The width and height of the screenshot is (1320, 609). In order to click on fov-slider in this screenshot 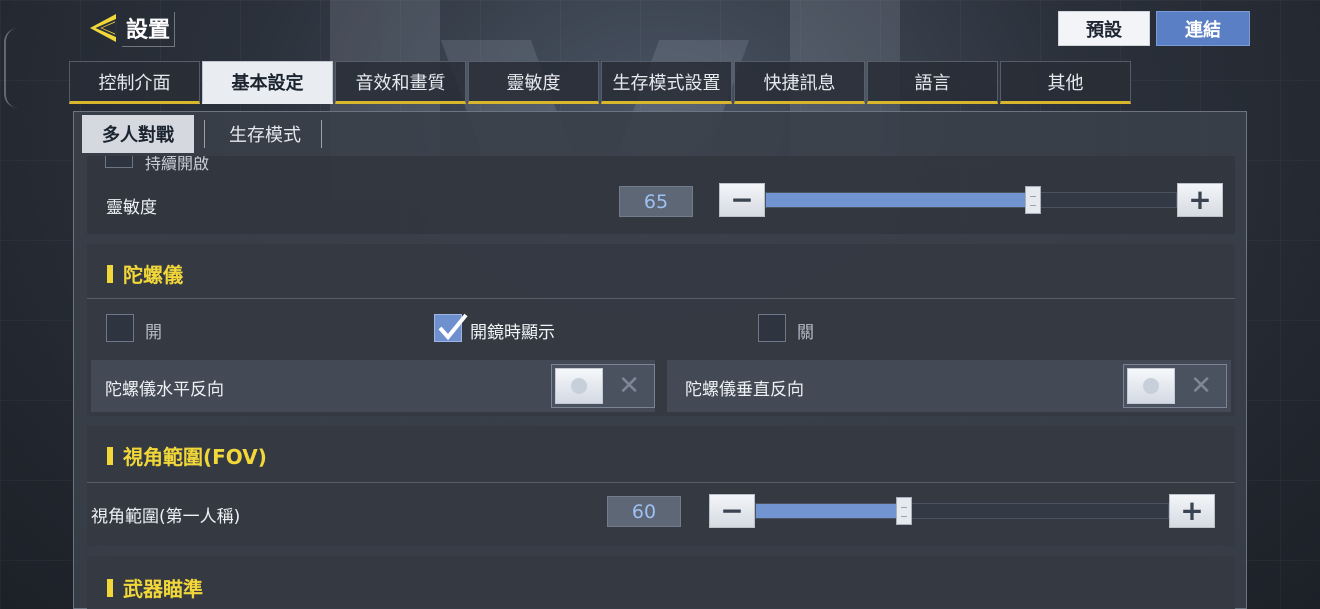, I will do `click(962, 511)`.